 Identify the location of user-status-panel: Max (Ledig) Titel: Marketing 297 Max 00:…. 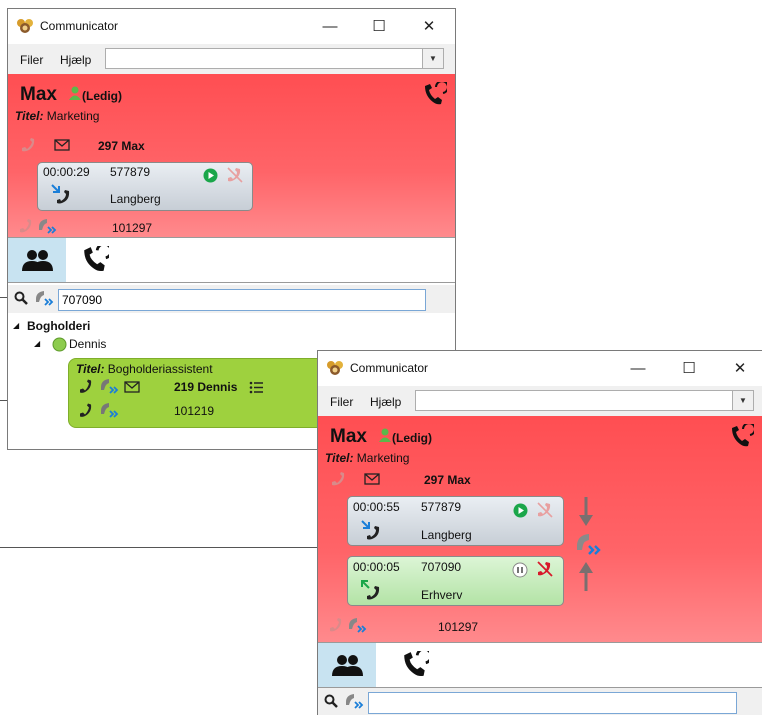
(231, 155).